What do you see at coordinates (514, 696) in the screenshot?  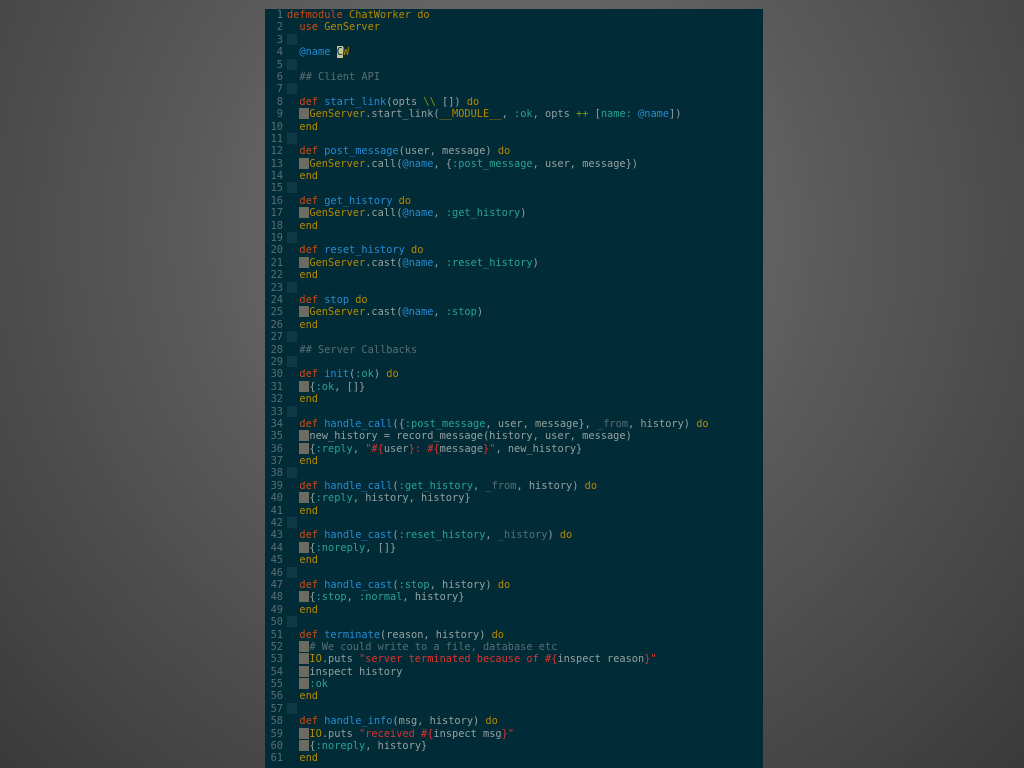 I see `code-line: 56 end` at bounding box center [514, 696].